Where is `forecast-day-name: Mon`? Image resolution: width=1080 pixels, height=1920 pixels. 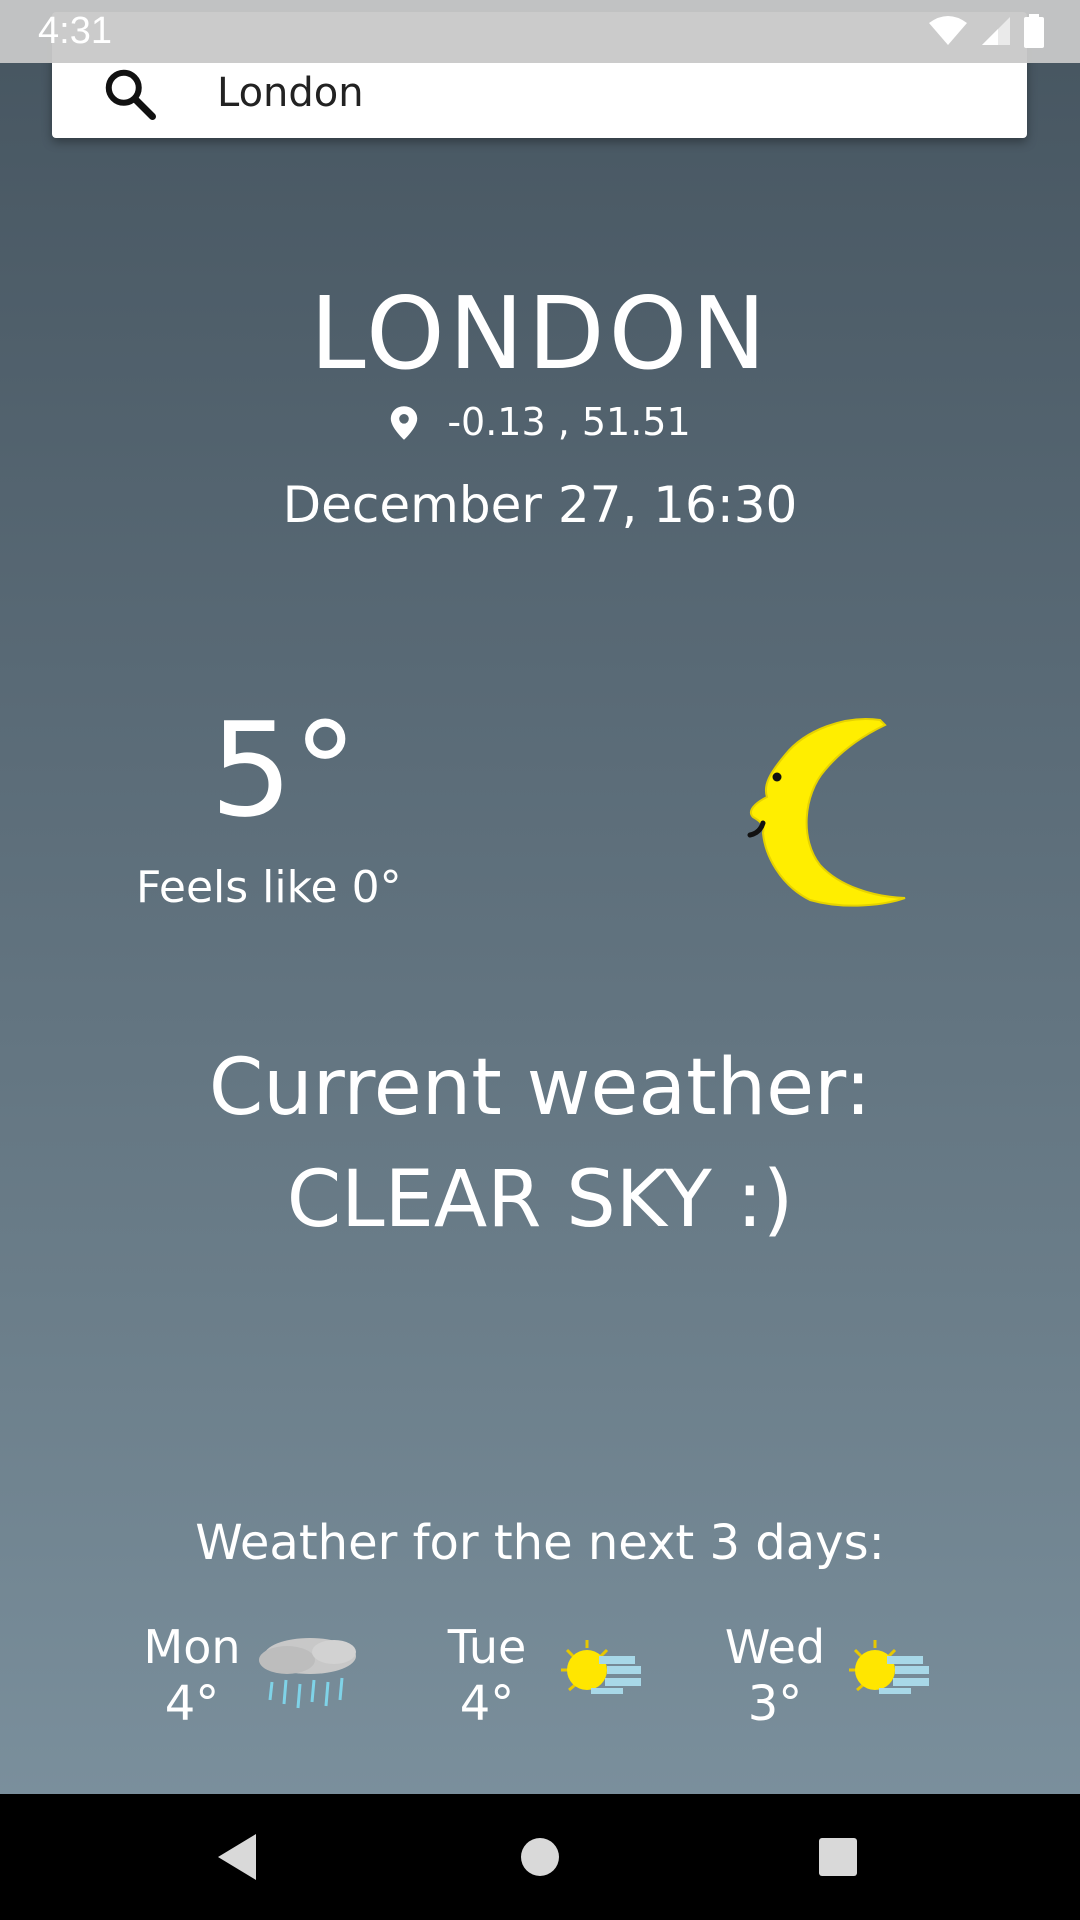 forecast-day-name: Mon is located at coordinates (192, 1647).